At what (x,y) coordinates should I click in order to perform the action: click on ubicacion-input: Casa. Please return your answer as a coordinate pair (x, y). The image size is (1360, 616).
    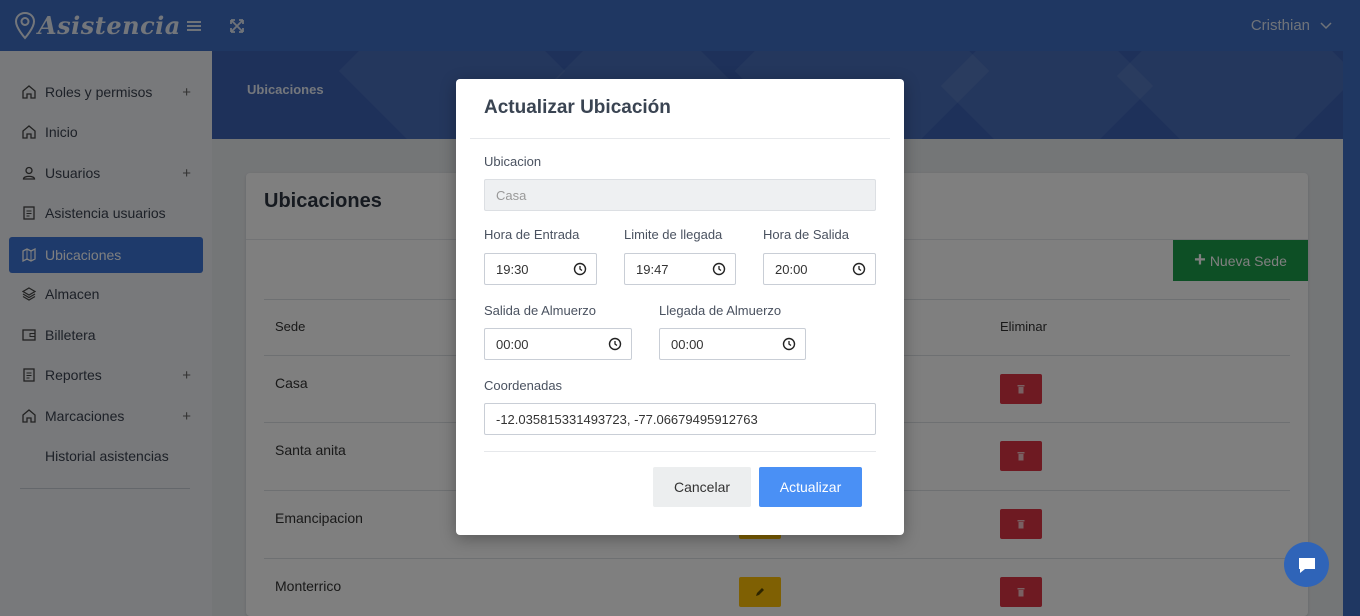
    Looking at the image, I should click on (680, 195).